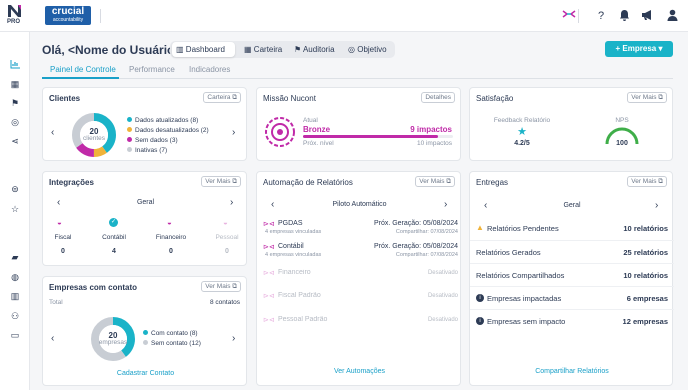 This screenshot has height=390, width=688. Describe the element at coordinates (317, 49) in the screenshot. I see `tab-auditoria: ⚑ Auditoria` at that location.